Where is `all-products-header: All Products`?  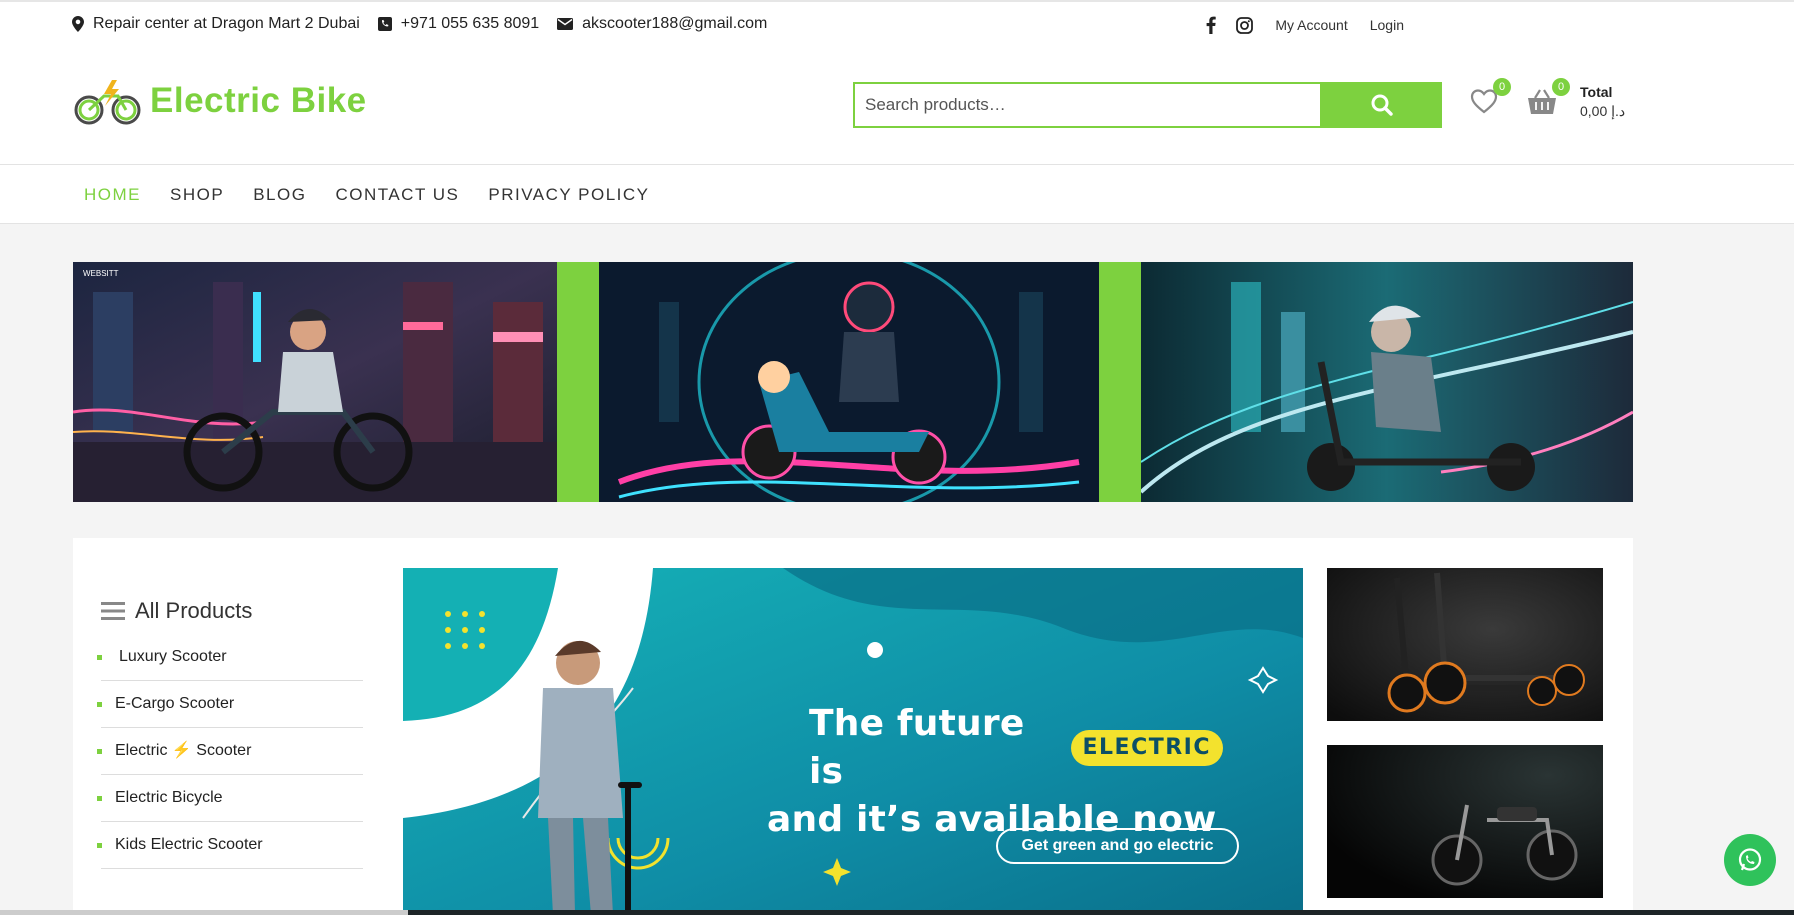 all-products-header: All Products is located at coordinates (232, 611).